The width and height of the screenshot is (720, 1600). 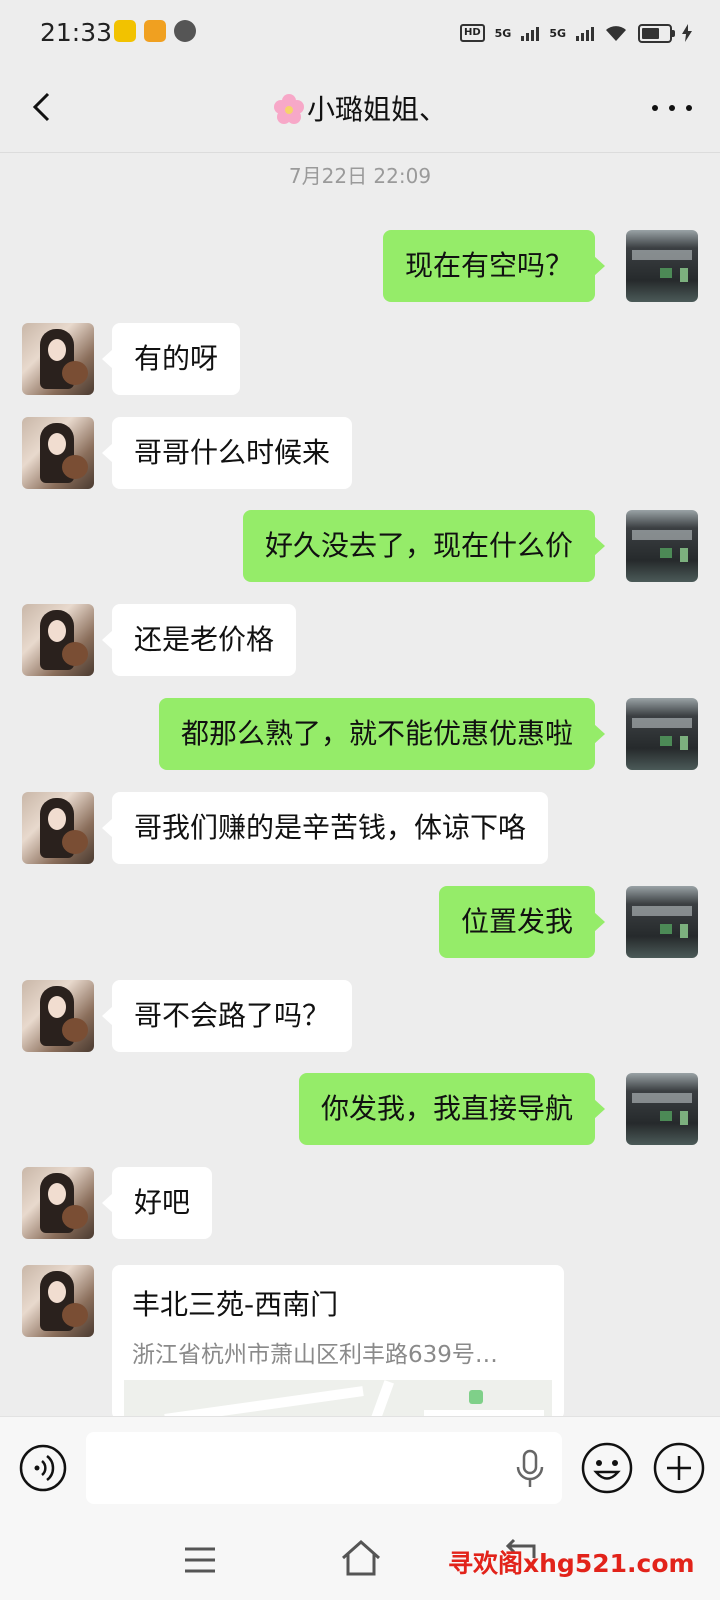 I want to click on video-app-notification-icon, so click(x=155, y=31).